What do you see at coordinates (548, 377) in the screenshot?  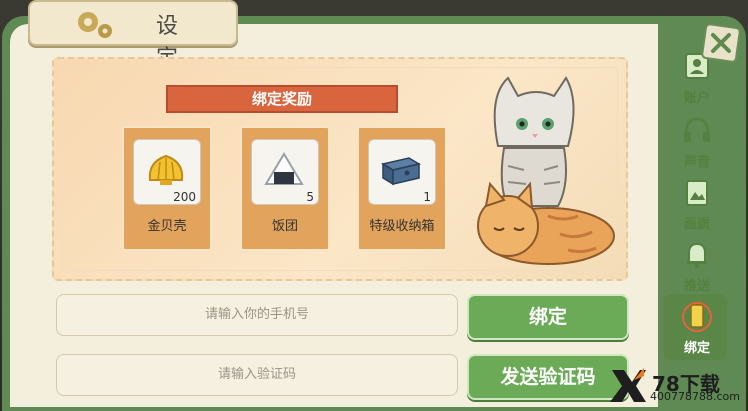 I see `send-code-button: 发送验证码` at bounding box center [548, 377].